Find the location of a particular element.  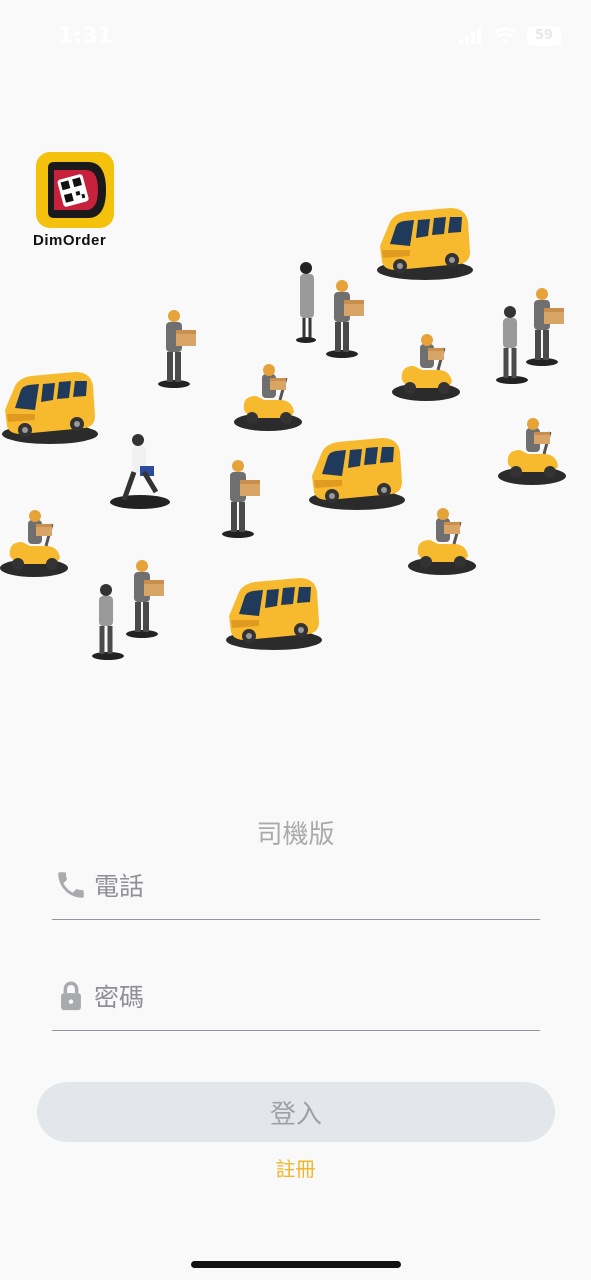

phone-input is located at coordinates (309, 886).